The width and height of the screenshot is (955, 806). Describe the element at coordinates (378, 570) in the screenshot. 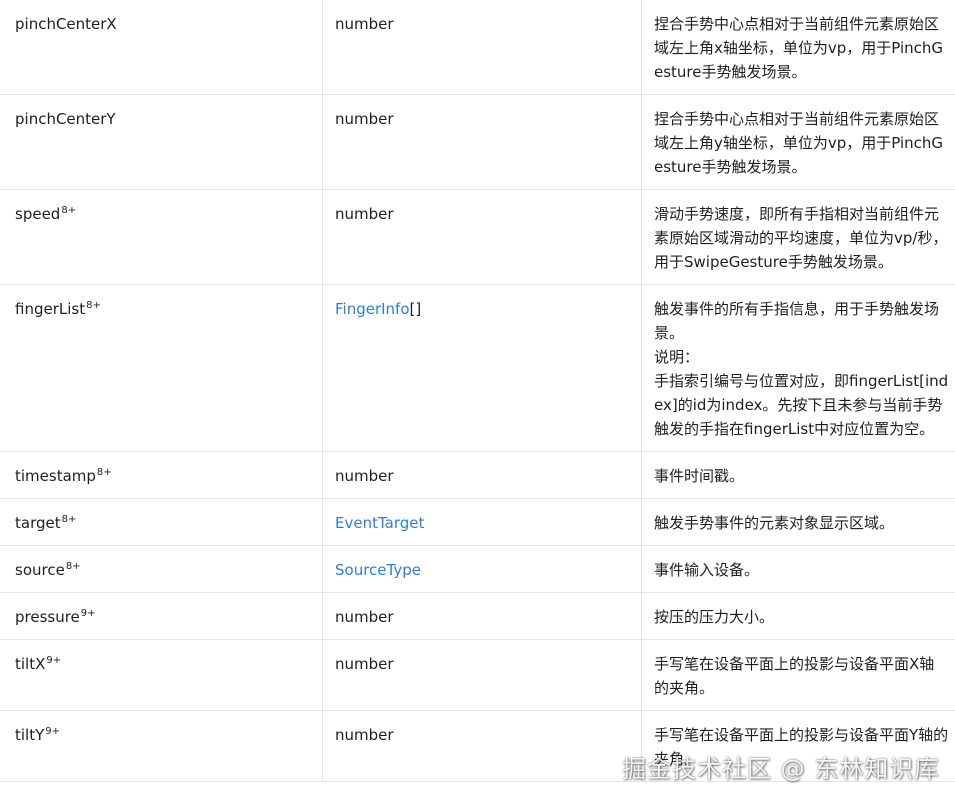

I see `type-link: SourceType` at that location.